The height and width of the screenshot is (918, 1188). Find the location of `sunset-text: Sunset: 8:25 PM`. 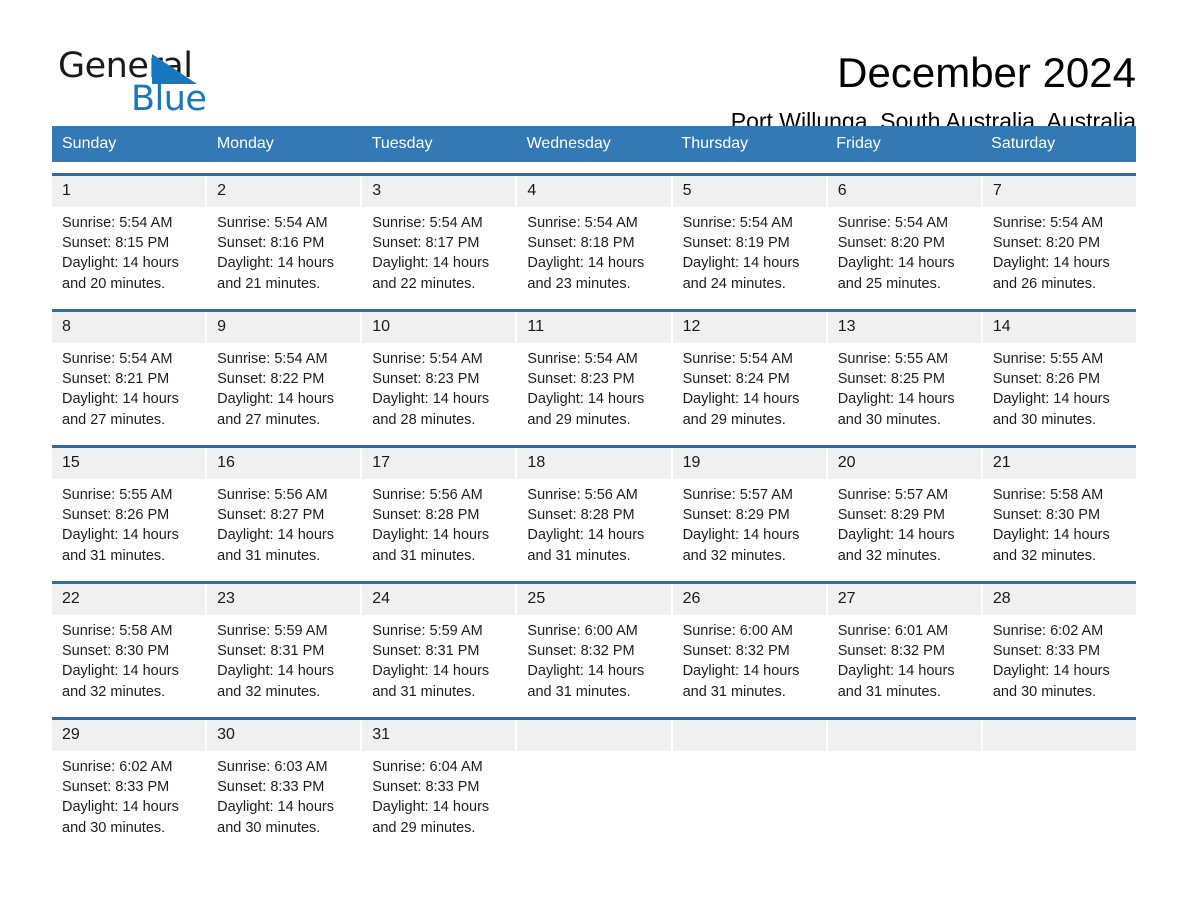

sunset-text: Sunset: 8:25 PM is located at coordinates (891, 379).